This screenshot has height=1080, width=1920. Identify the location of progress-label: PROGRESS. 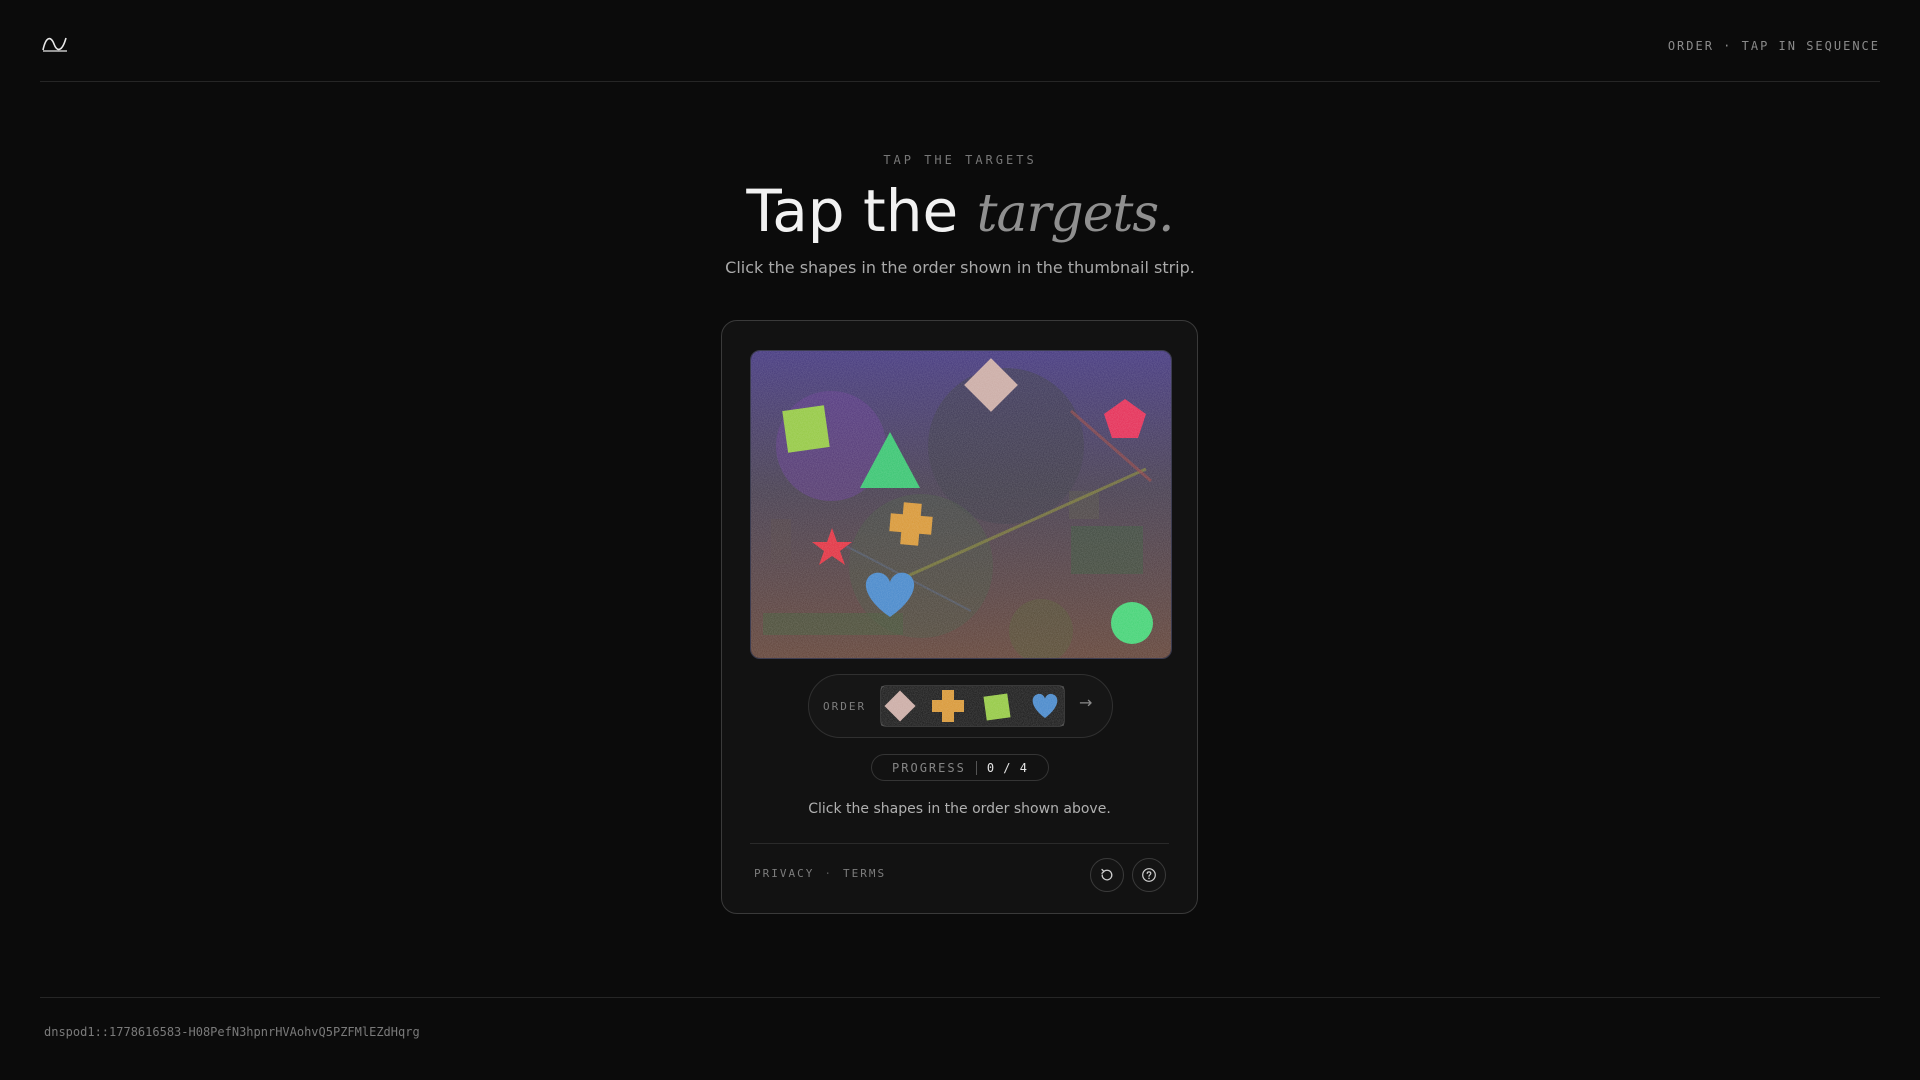
(929, 767).